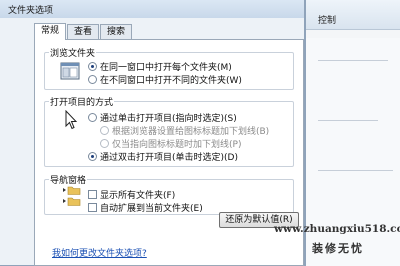 This screenshot has height=266, width=400. I want to click on dialog-title: 文件夹选项, so click(31, 11).